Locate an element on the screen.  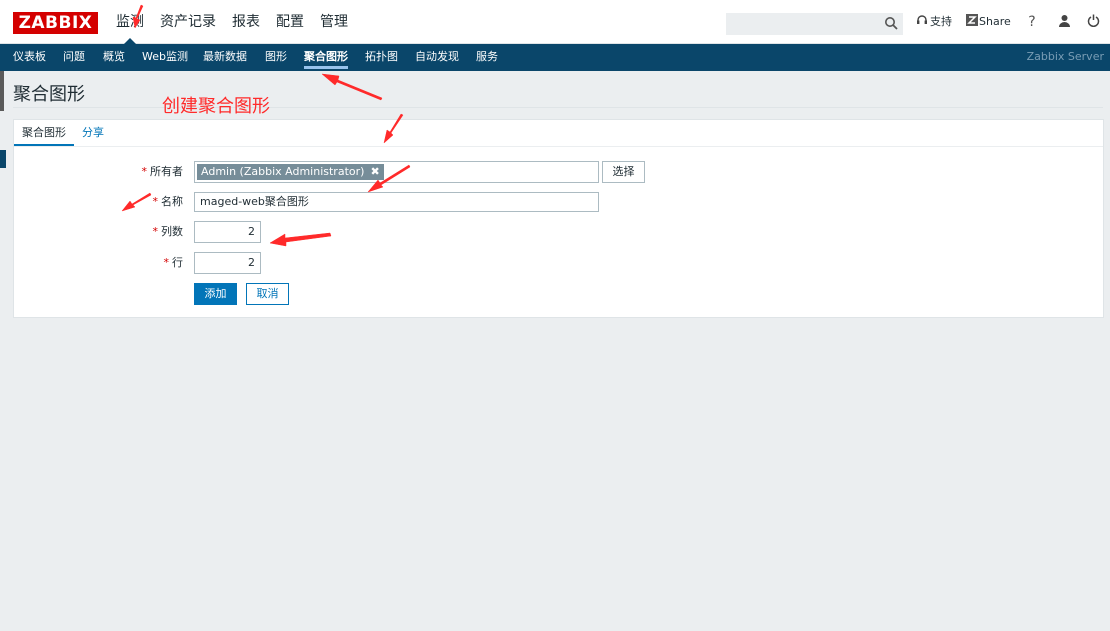
headset-icon is located at coordinates (922, 22).